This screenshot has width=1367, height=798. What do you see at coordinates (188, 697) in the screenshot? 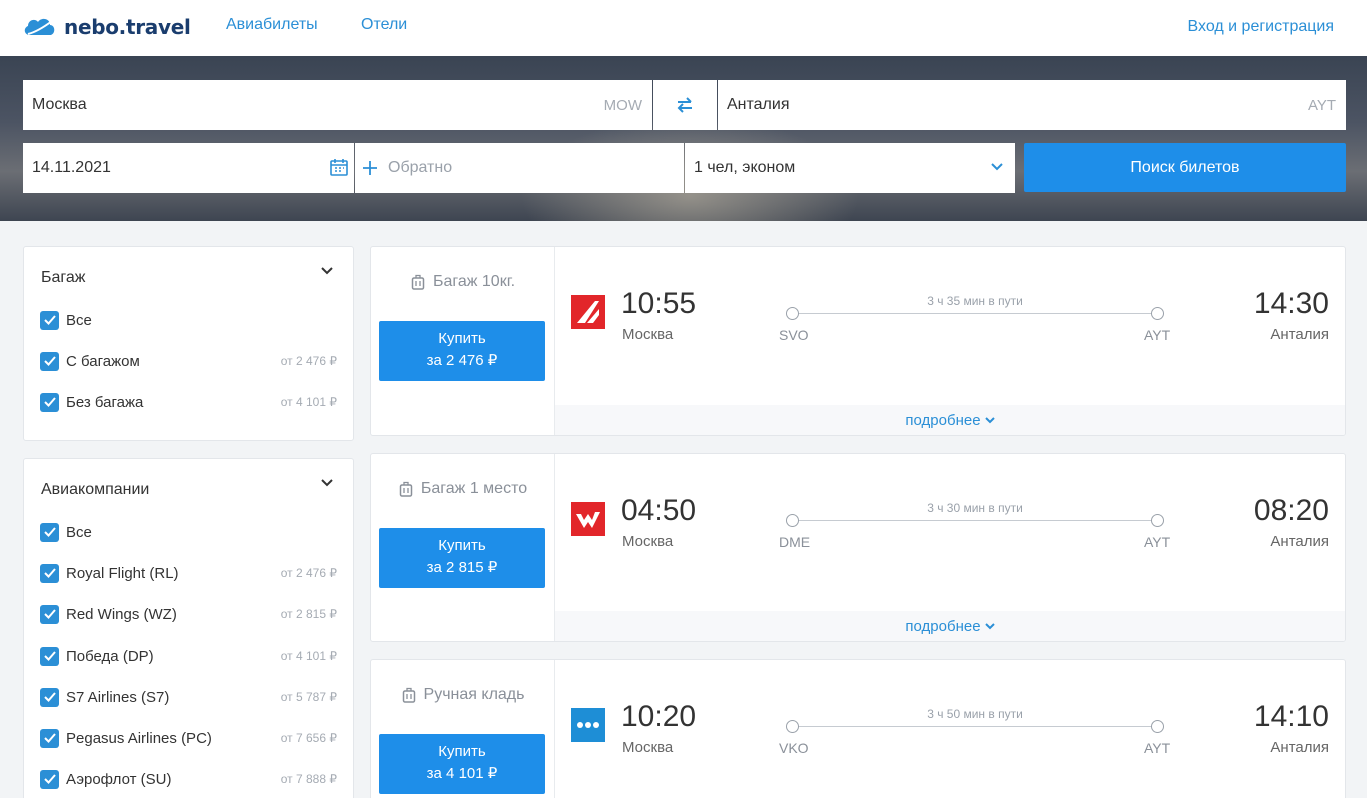
I see `airline-option-s7: S7 Airlines (S7) от 5 787 ₽` at bounding box center [188, 697].